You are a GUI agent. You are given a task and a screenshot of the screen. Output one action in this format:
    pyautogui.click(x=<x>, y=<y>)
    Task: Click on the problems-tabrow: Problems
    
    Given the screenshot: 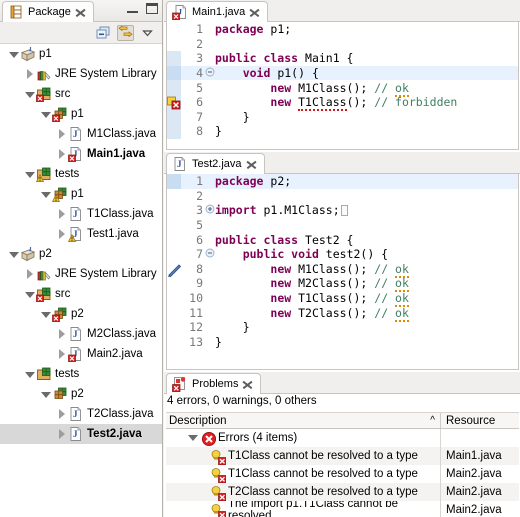 What is the action you would take?
    pyautogui.click(x=342, y=383)
    